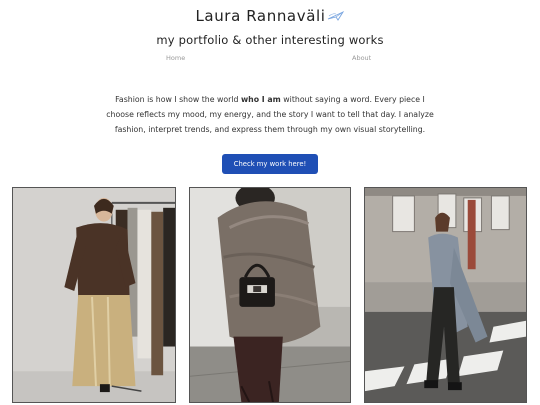 The height and width of the screenshot is (405, 540). I want to click on site-subtitle: my portfolio & other interesting works, so click(270, 40).